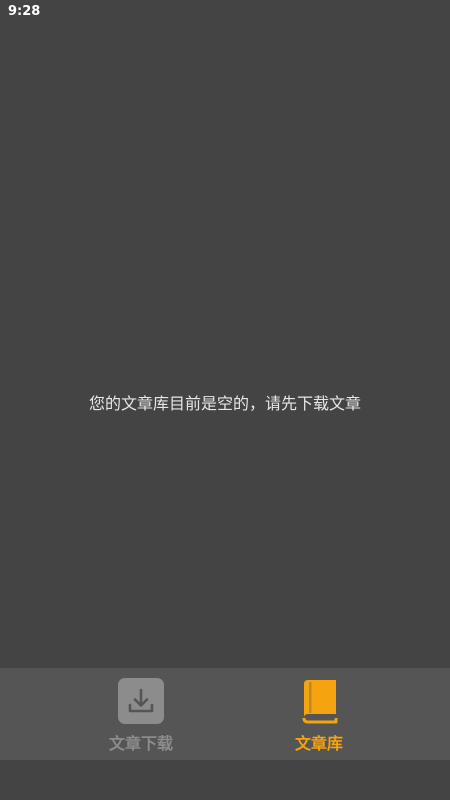 This screenshot has height=800, width=450. I want to click on tab-article-download: 文章下载, so click(141, 714).